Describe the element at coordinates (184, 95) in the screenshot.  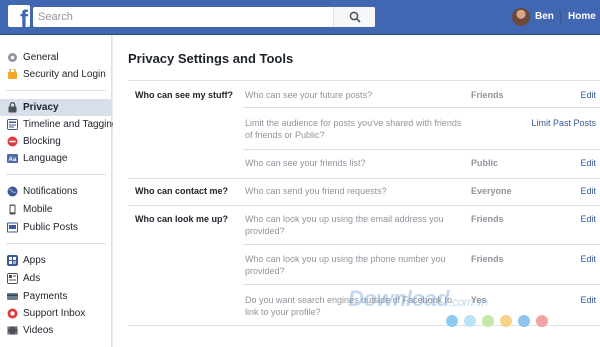
I see `section-label: Who can see my stuff?` at that location.